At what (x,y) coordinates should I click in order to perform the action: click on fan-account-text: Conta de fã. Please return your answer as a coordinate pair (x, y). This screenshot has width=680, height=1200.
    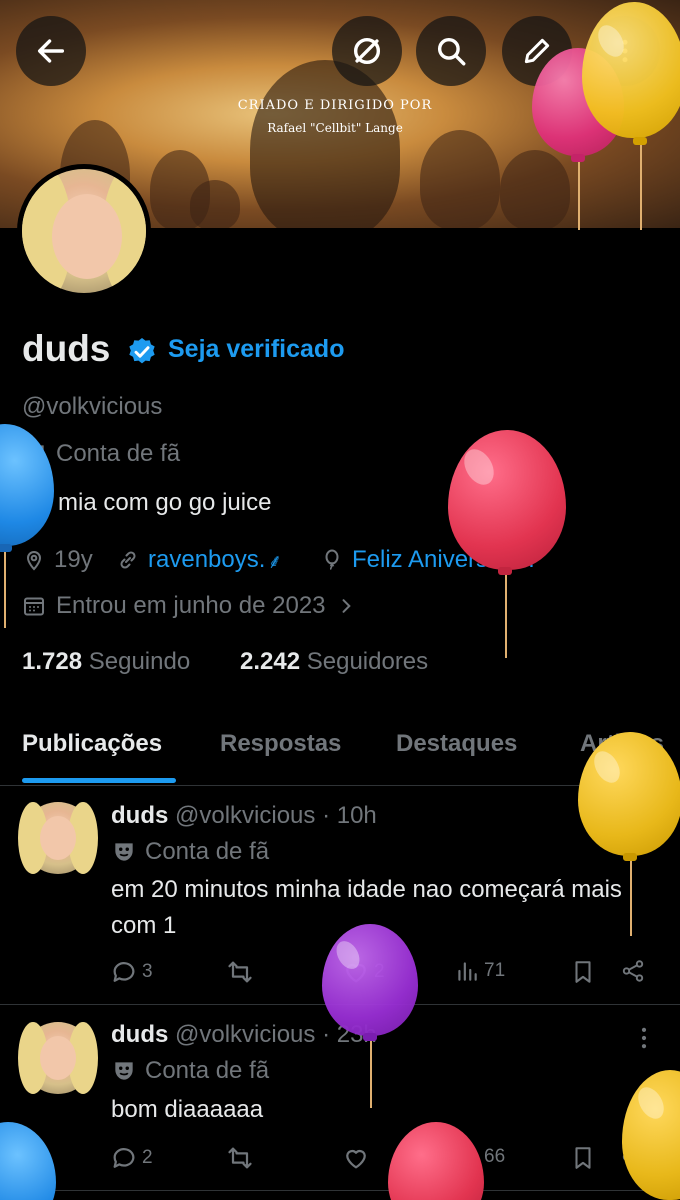
    Looking at the image, I should click on (118, 453).